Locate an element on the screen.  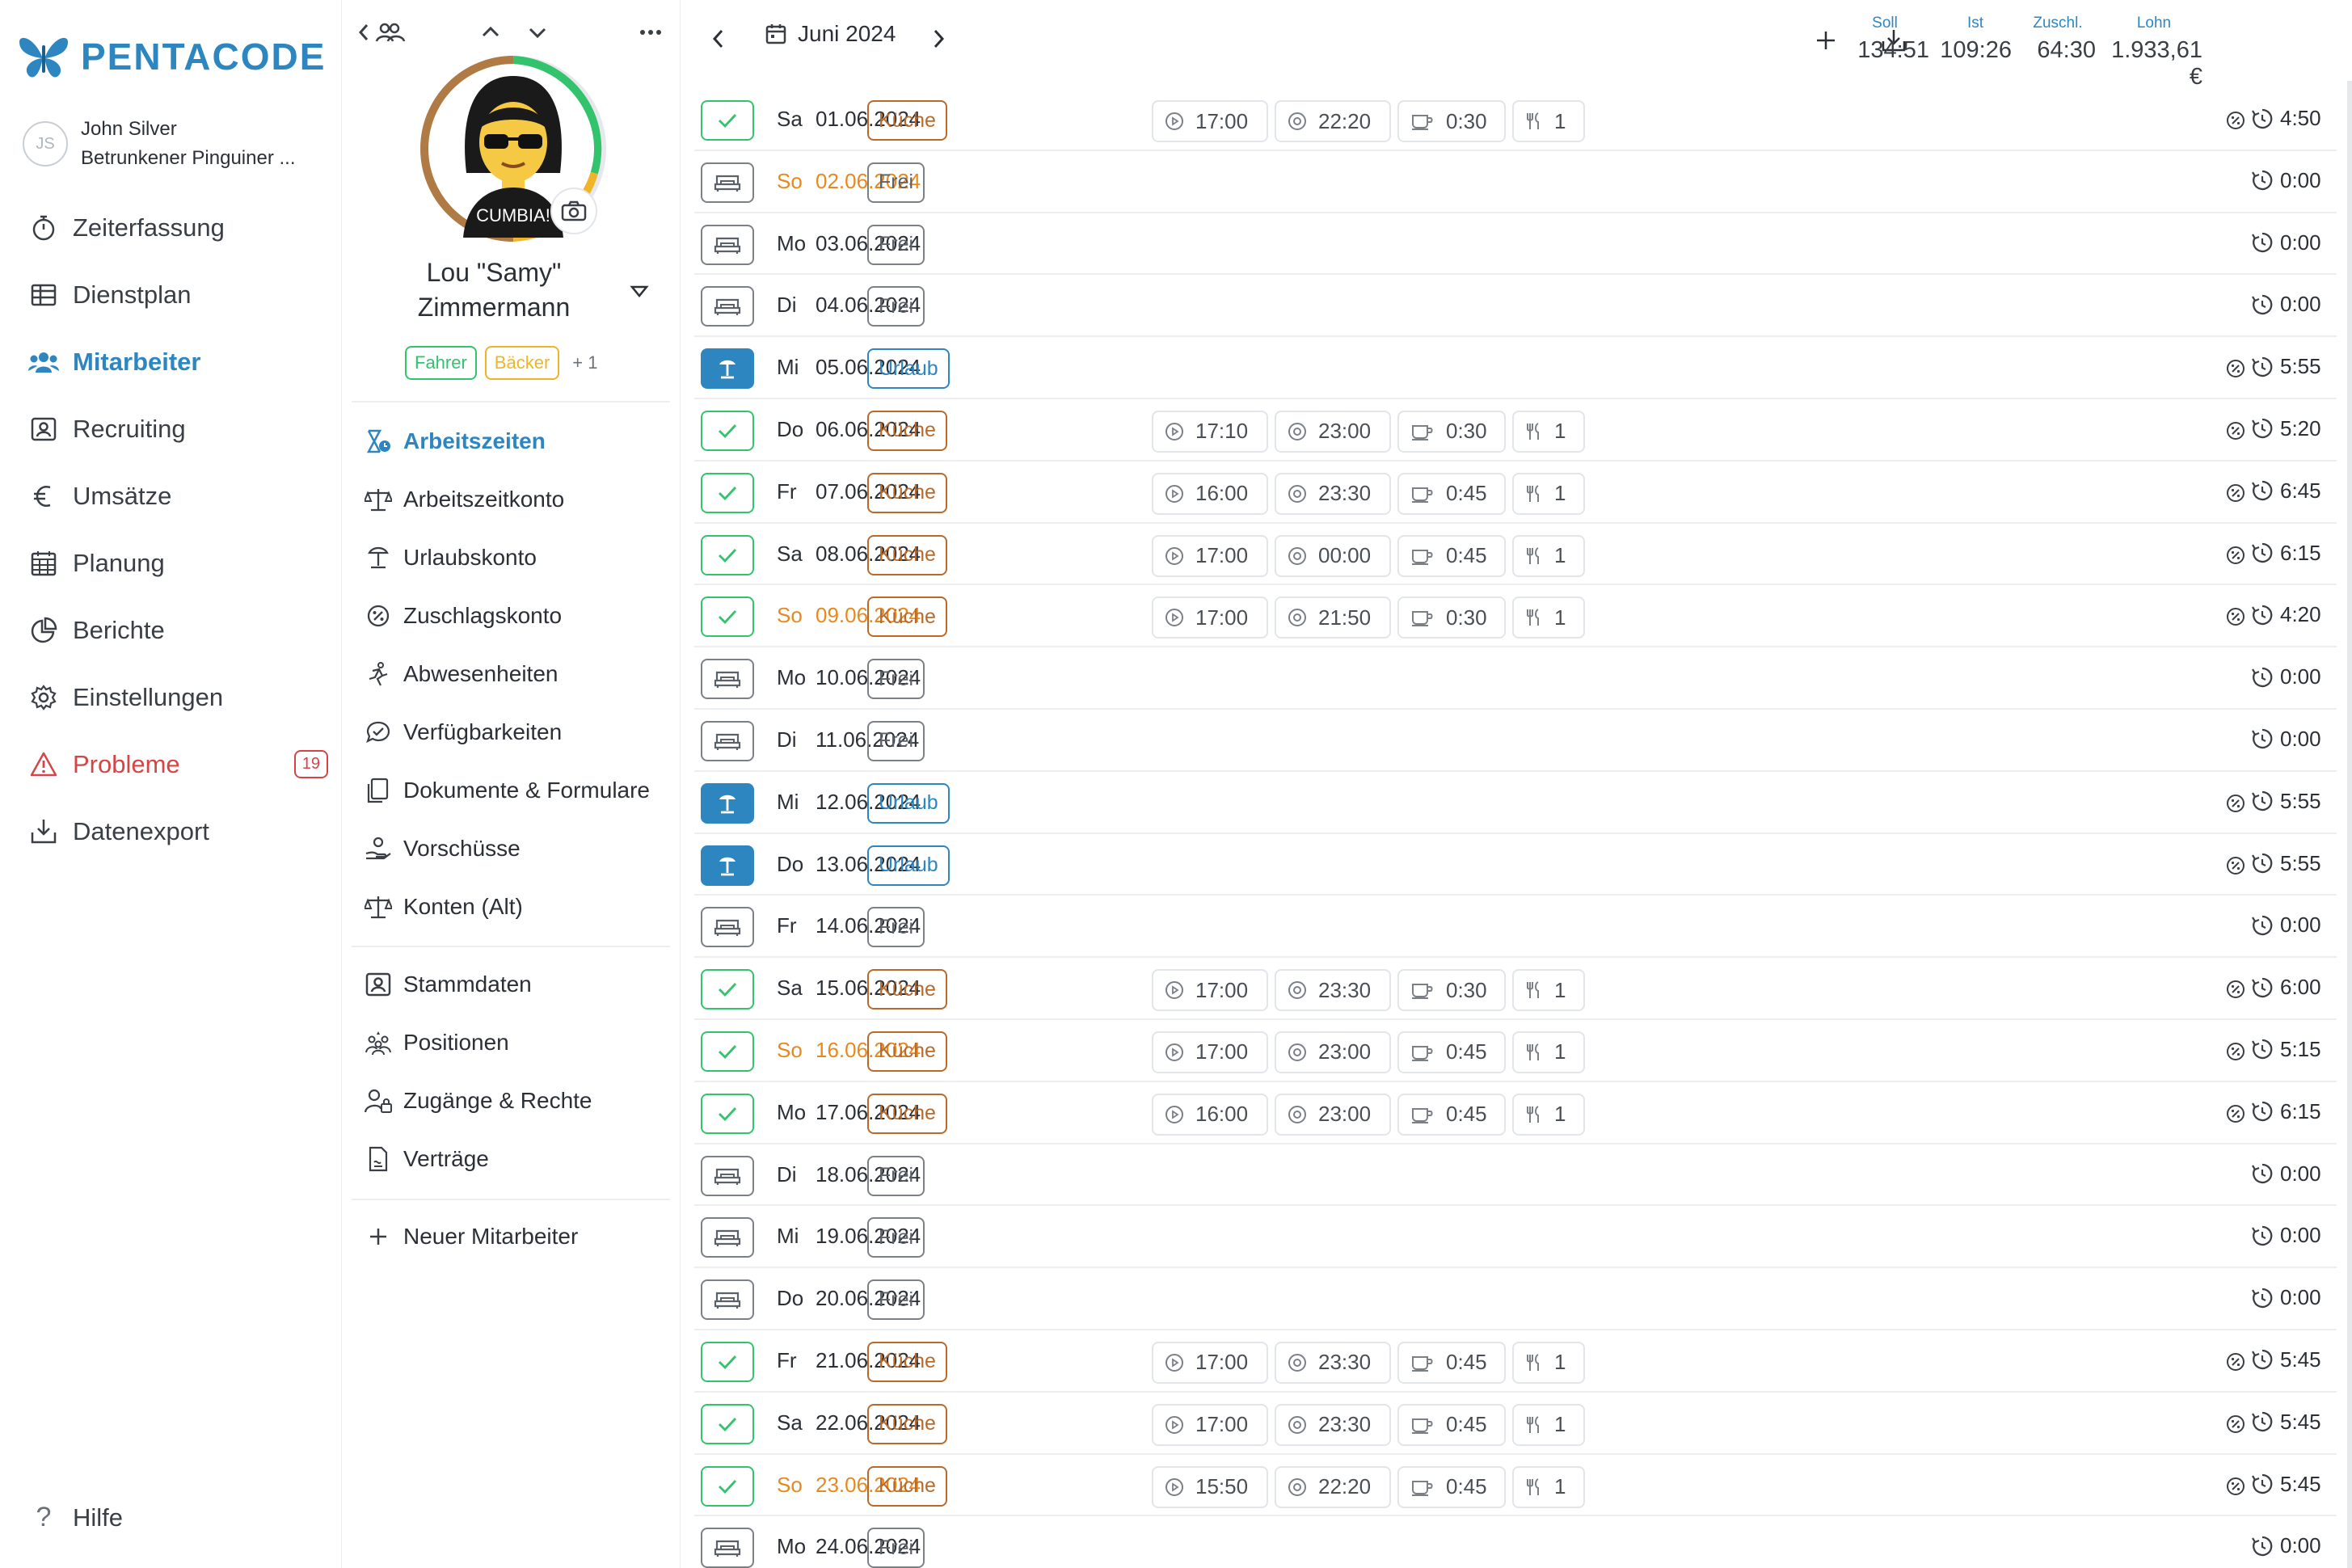
workday-row: Fr 14.06.2024 Frei 0:00 is located at coordinates (1515, 927).